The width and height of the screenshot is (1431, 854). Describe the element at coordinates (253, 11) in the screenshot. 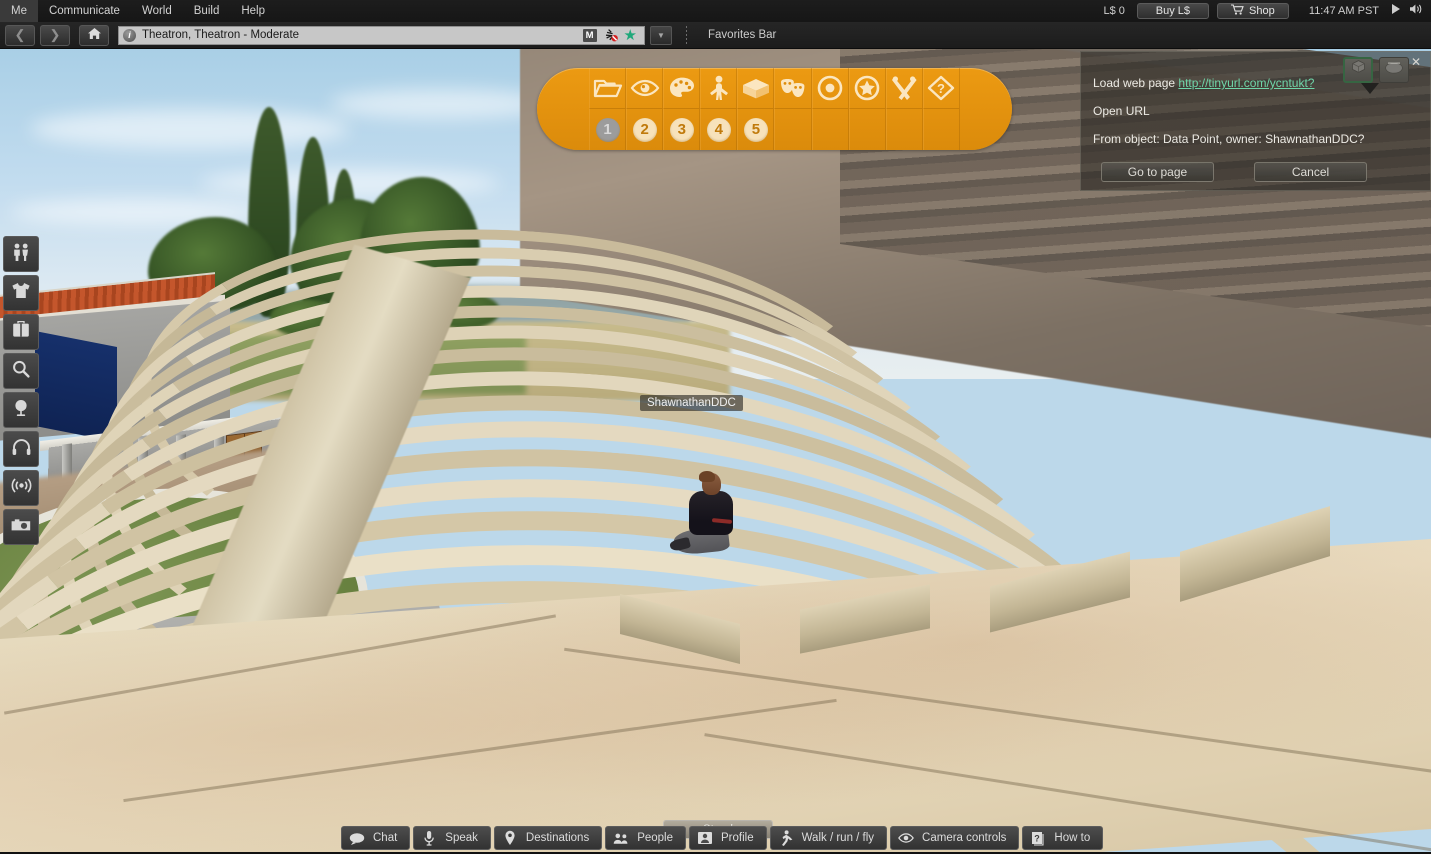

I see `menu-item-help: Help` at that location.